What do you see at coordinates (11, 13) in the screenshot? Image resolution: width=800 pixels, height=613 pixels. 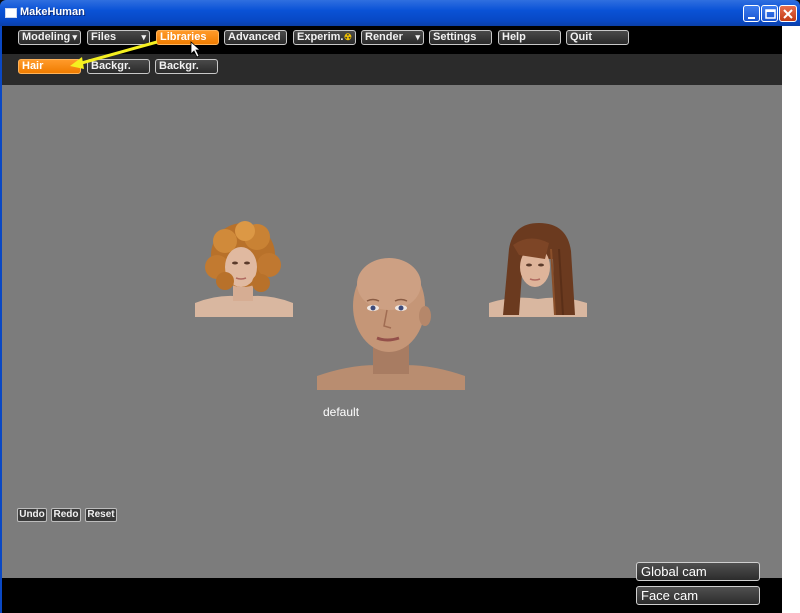 I see `app-window-icon` at bounding box center [11, 13].